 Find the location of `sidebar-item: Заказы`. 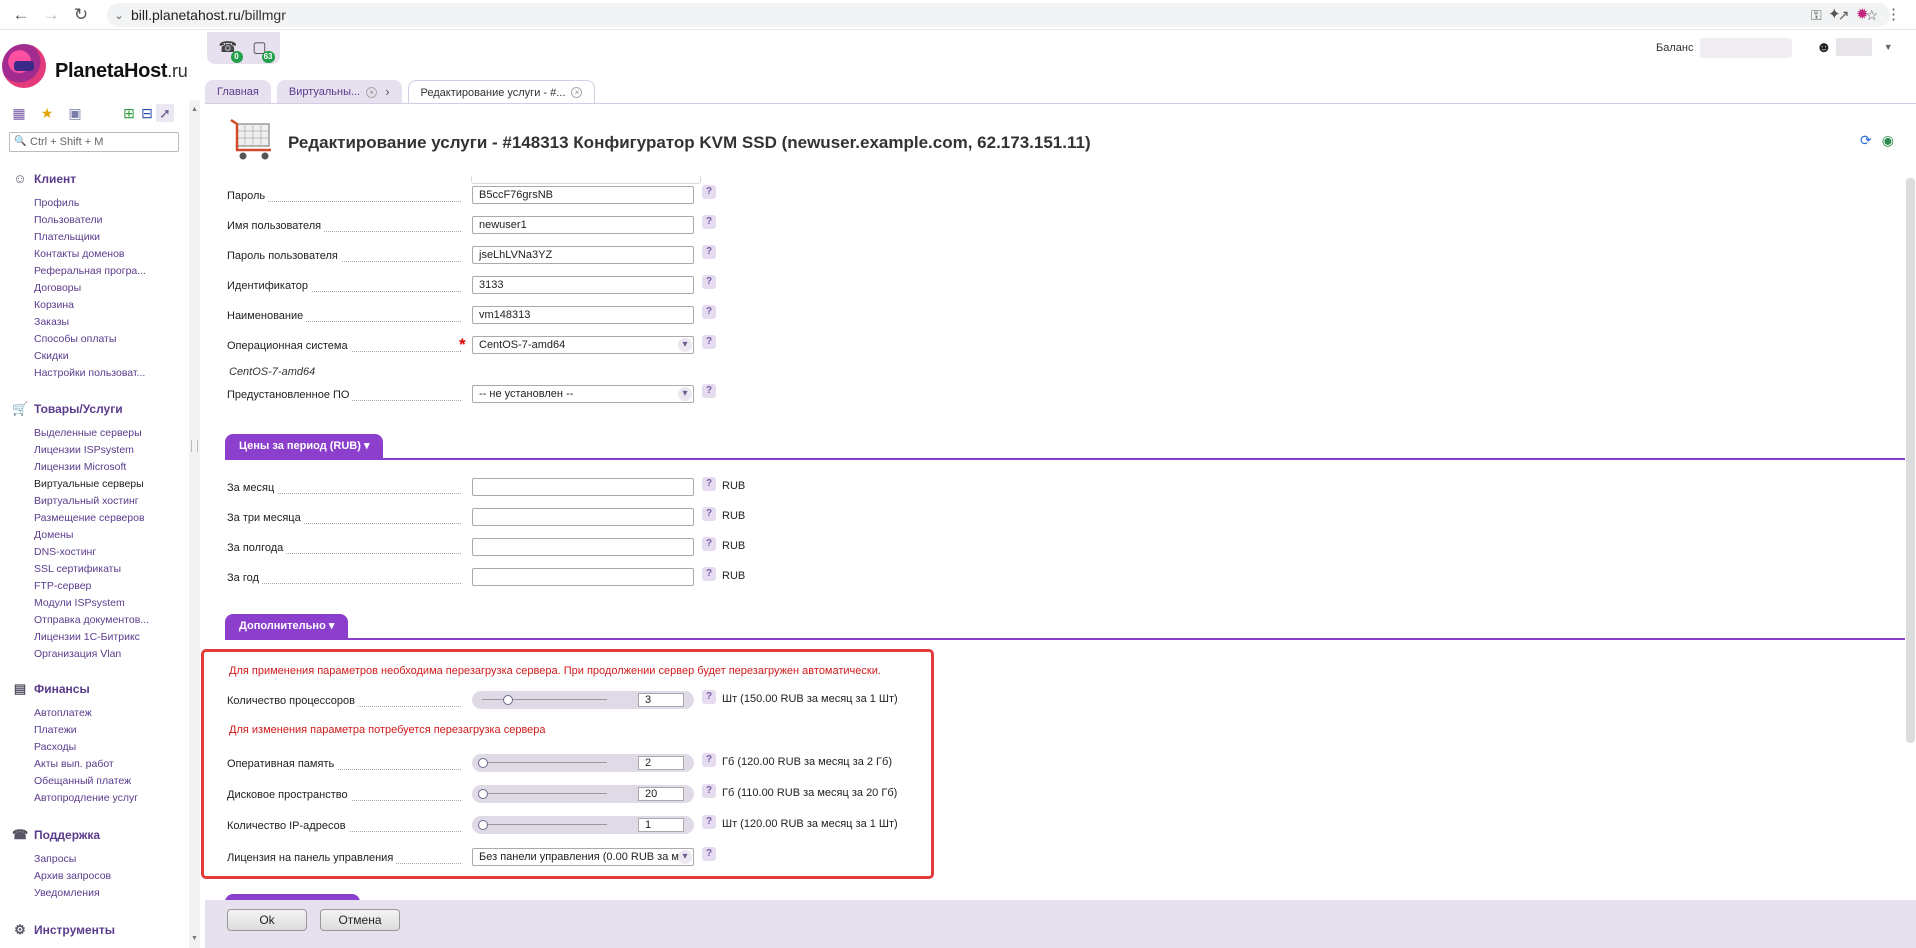

sidebar-item: Заказы is located at coordinates (90, 322).